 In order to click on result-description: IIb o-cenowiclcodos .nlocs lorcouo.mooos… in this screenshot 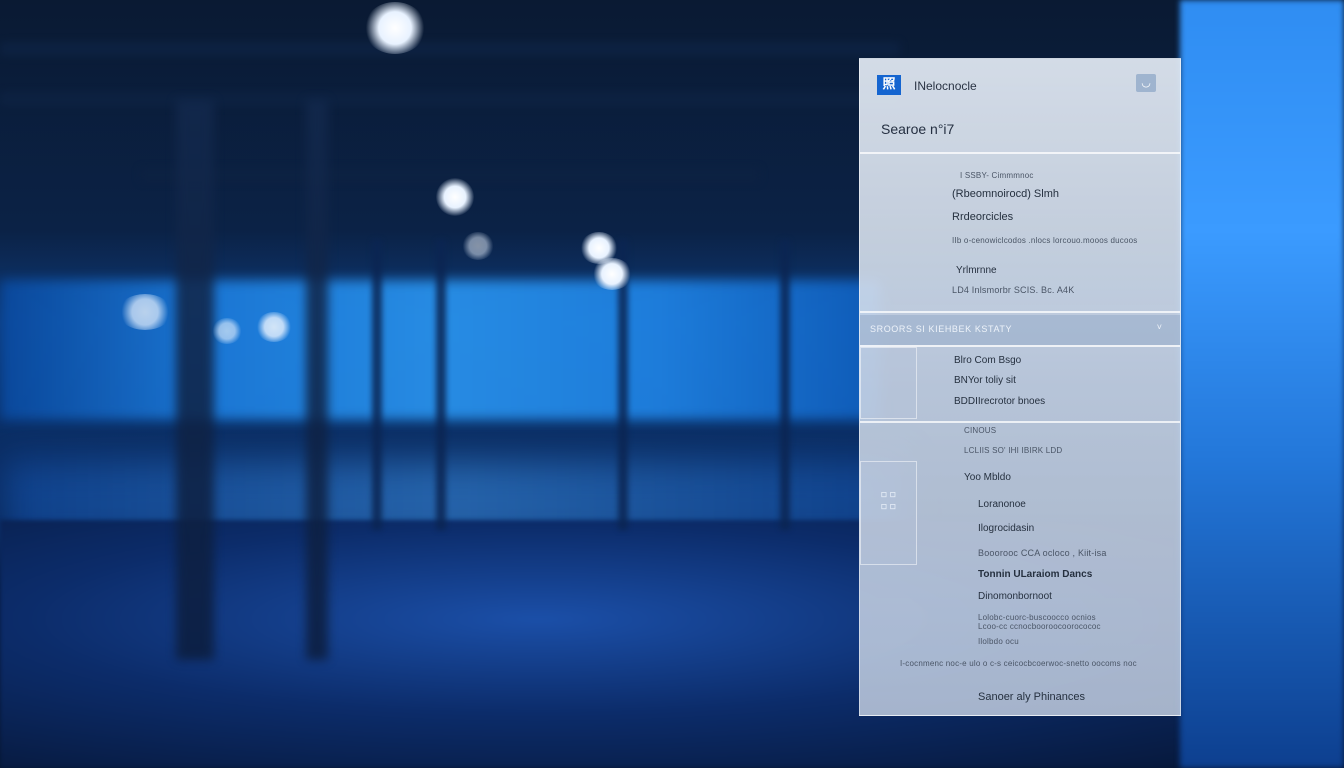, I will do `click(1045, 240)`.